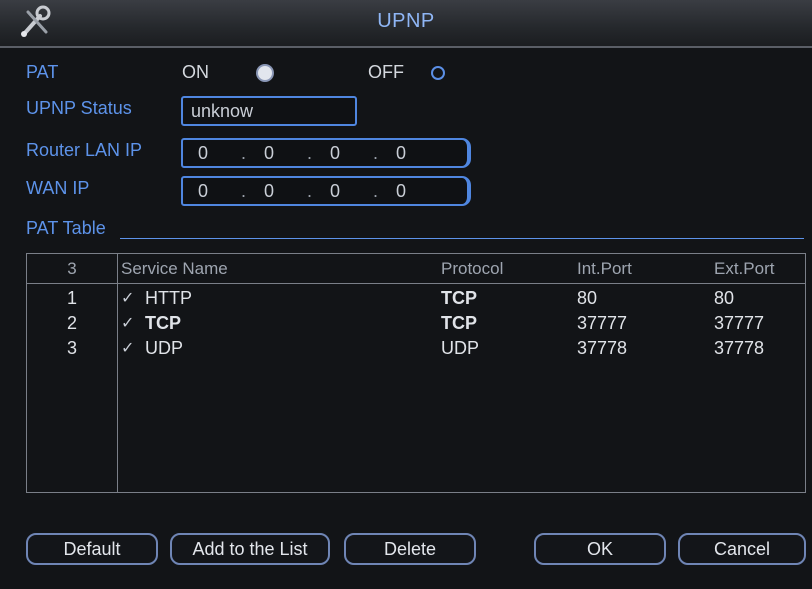 Image resolution: width=812 pixels, height=589 pixels. What do you see at coordinates (460, 348) in the screenshot?
I see `protocol: UDP` at bounding box center [460, 348].